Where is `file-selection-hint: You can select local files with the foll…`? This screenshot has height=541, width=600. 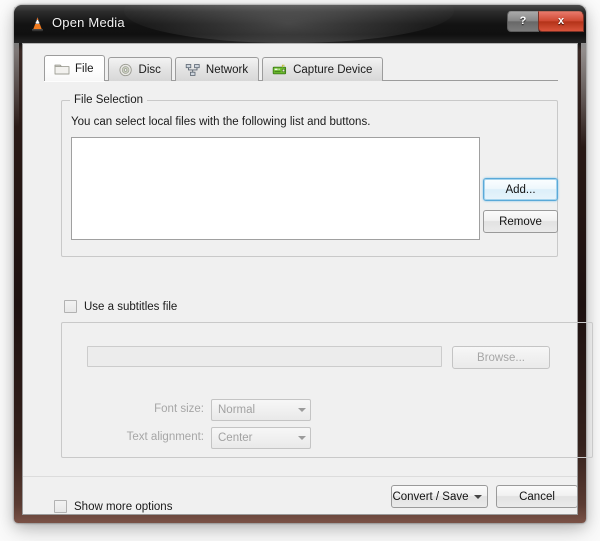 file-selection-hint: You can select local files with the foll… is located at coordinates (221, 122).